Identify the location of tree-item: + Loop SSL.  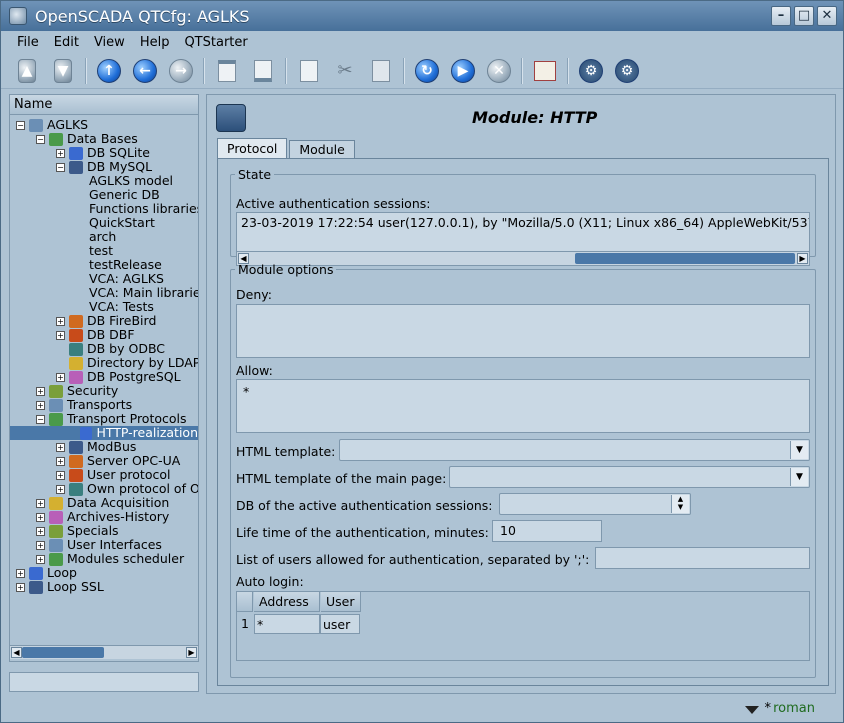
(60, 587).